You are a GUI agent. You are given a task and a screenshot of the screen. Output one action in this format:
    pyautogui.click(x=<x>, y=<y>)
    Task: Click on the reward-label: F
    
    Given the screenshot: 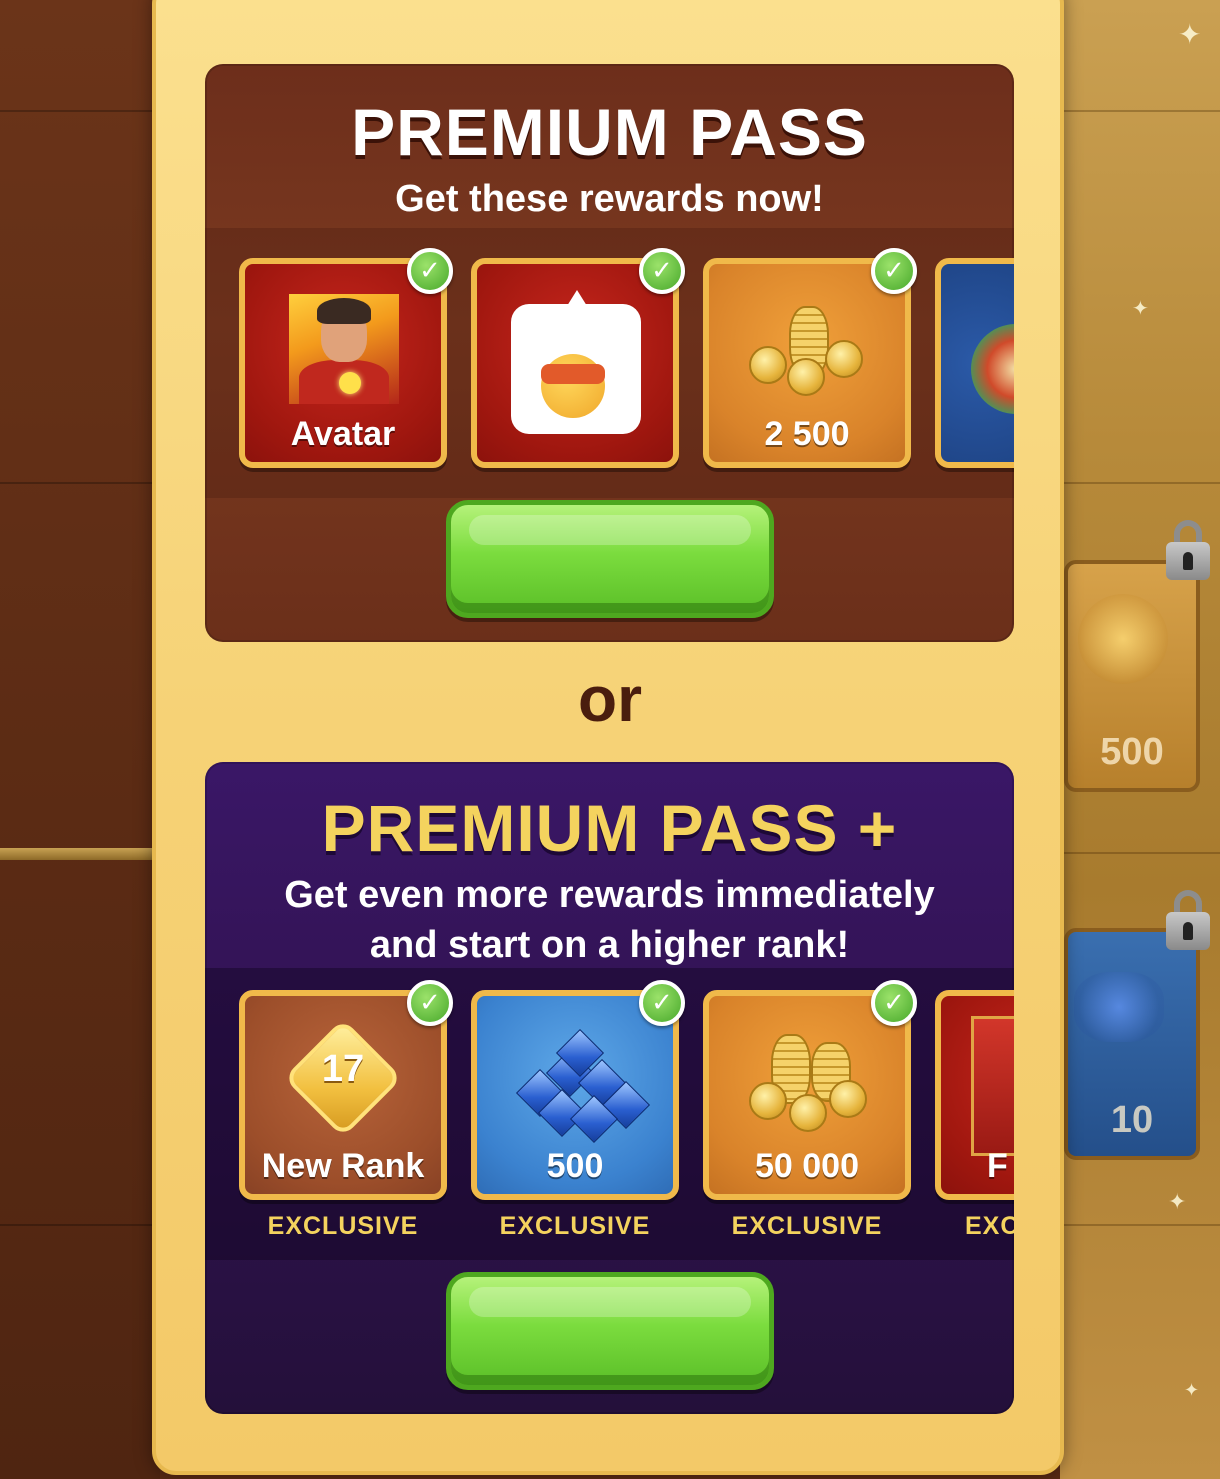 What is the action you would take?
    pyautogui.click(x=997, y=1166)
    